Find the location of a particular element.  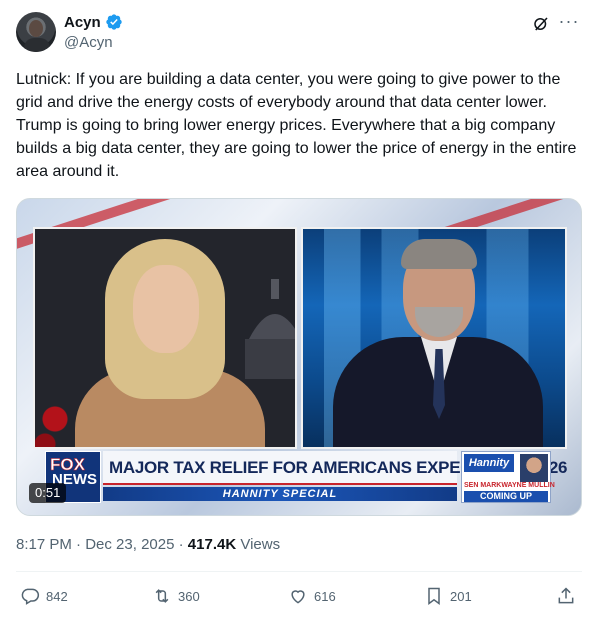

bookmark-icon is located at coordinates (434, 596).